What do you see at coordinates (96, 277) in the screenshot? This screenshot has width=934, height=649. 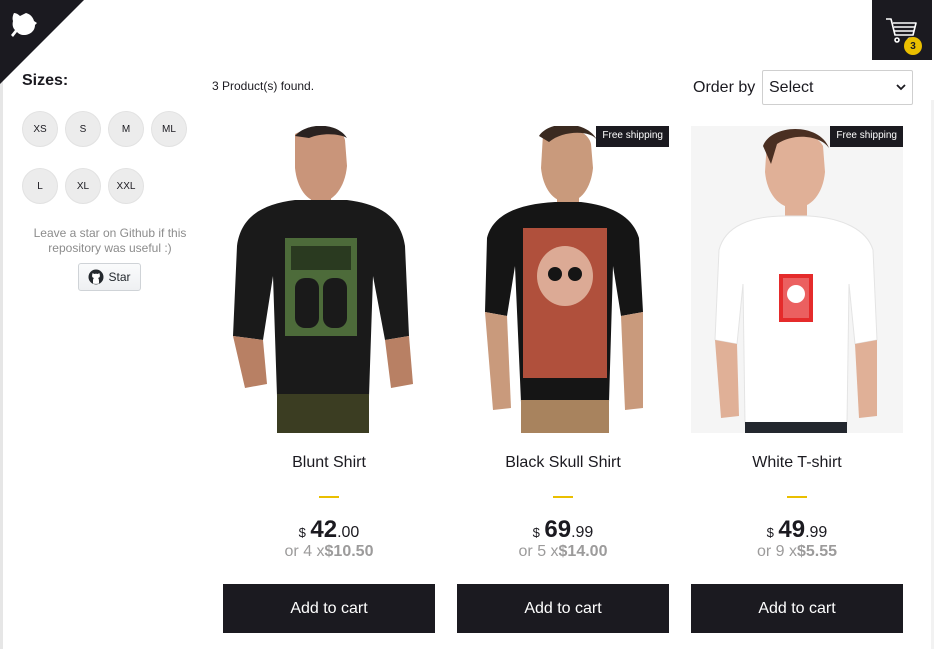 I see `github-icon` at bounding box center [96, 277].